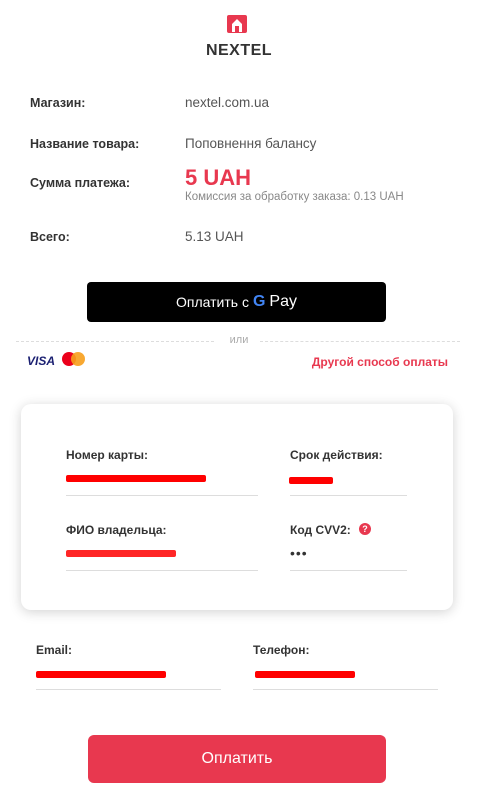  What do you see at coordinates (50, 237) in the screenshot?
I see `total-label: Всего:` at bounding box center [50, 237].